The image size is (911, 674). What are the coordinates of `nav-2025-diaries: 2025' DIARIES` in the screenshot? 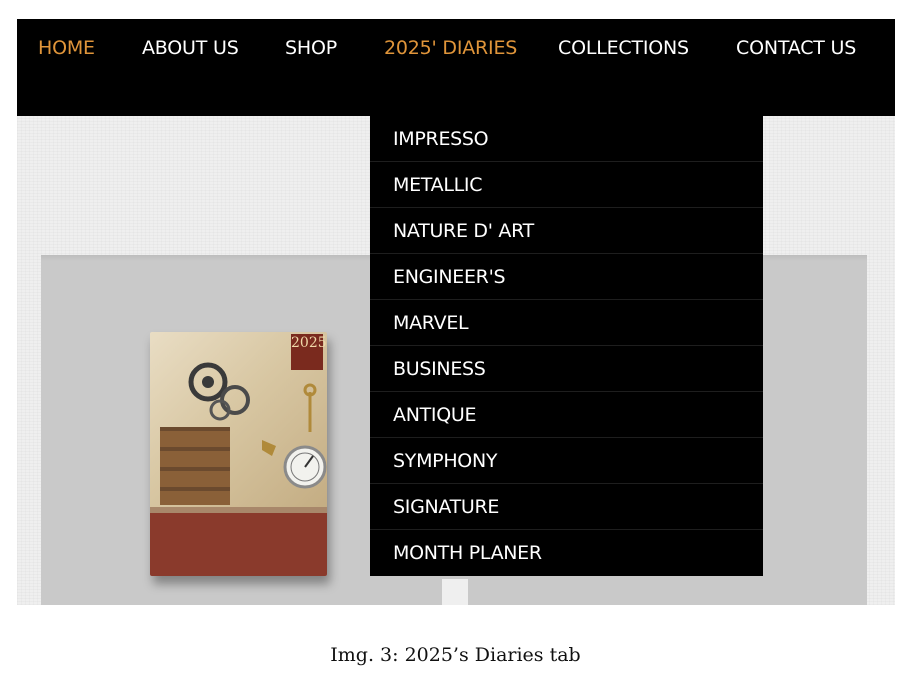 It's located at (450, 48).